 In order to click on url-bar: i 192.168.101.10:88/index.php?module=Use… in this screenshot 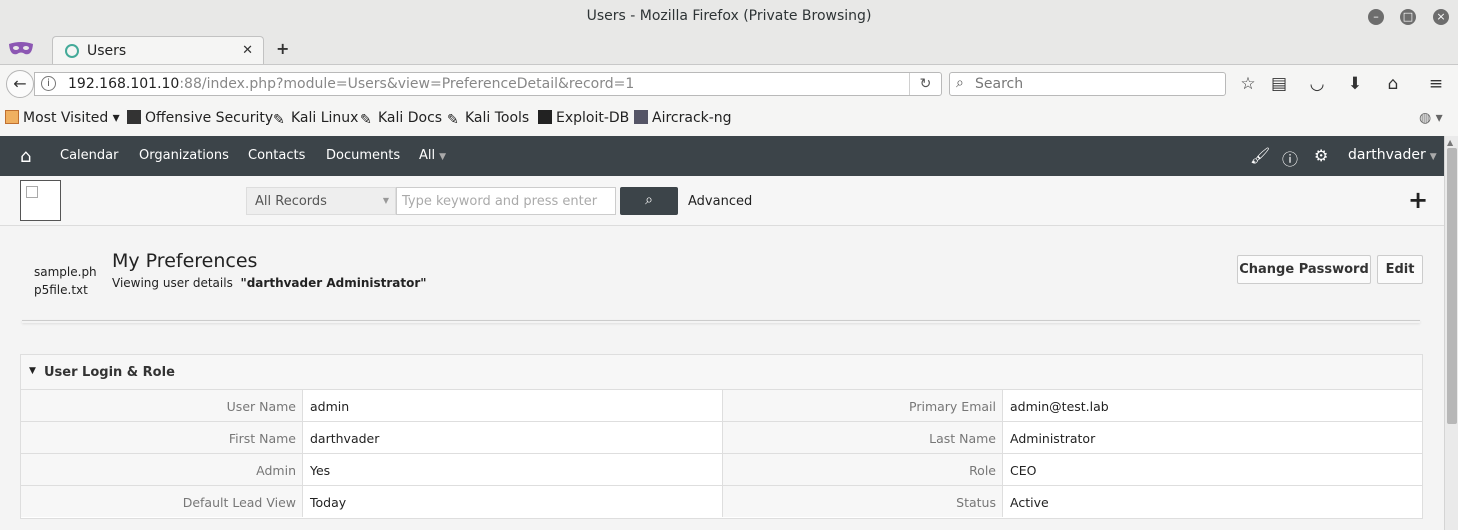, I will do `click(488, 84)`.